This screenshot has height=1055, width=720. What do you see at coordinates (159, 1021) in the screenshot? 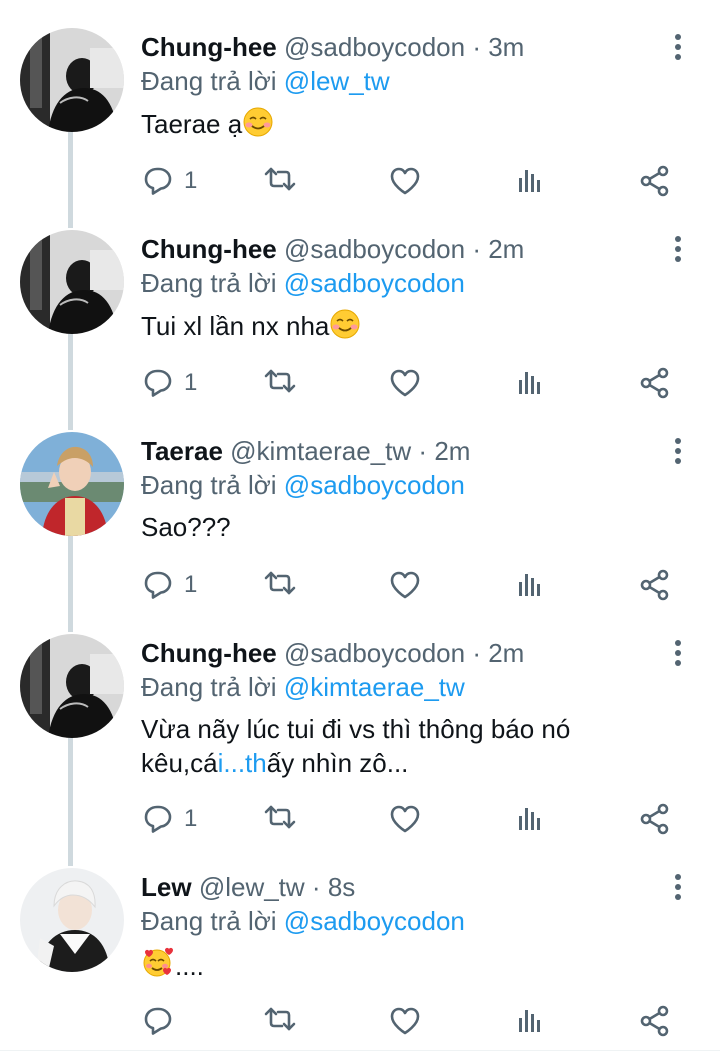
I see `reply-button` at bounding box center [159, 1021].